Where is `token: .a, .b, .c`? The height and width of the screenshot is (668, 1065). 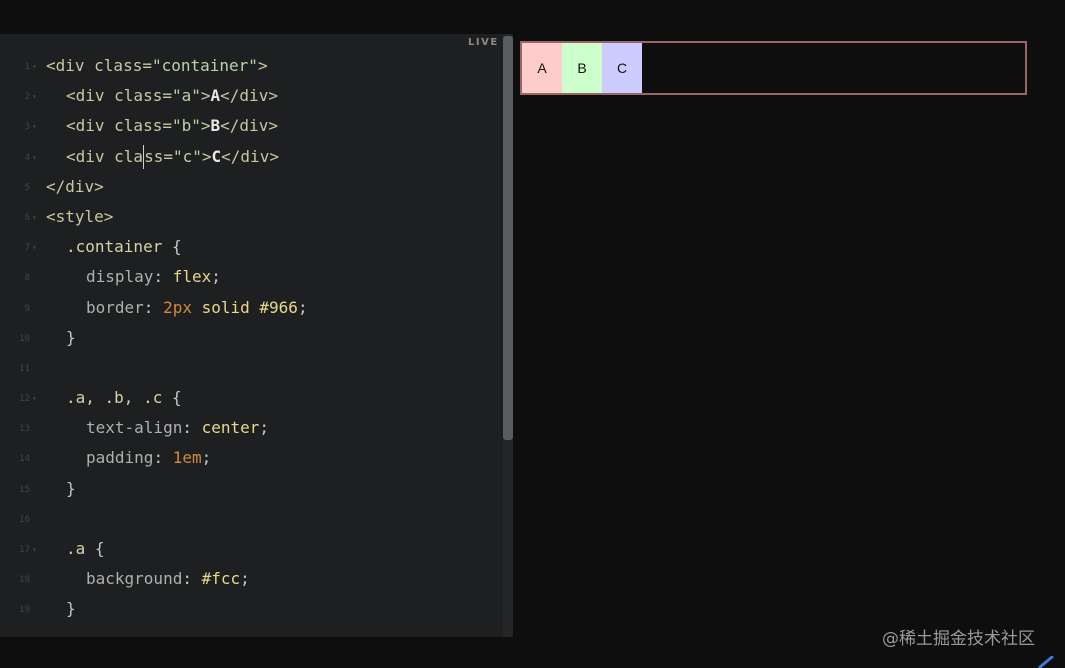
token: .a, .b, .c is located at coordinates (114, 398).